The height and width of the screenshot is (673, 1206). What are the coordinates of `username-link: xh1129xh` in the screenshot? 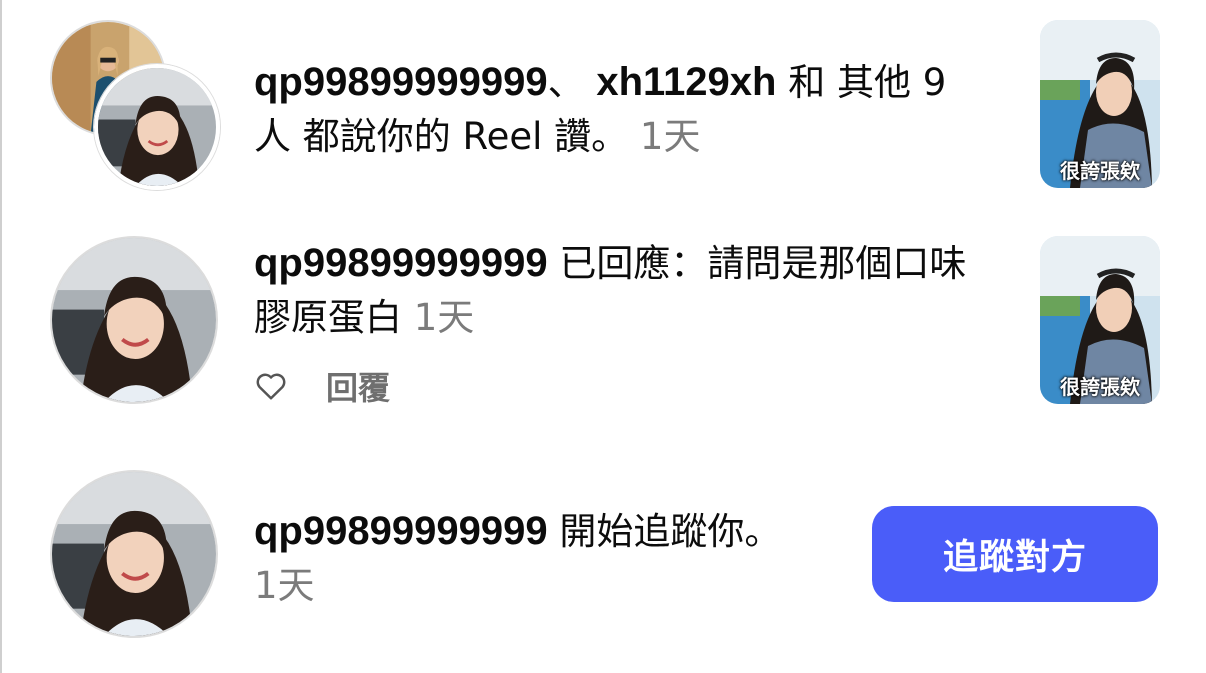 It's located at (686, 82).